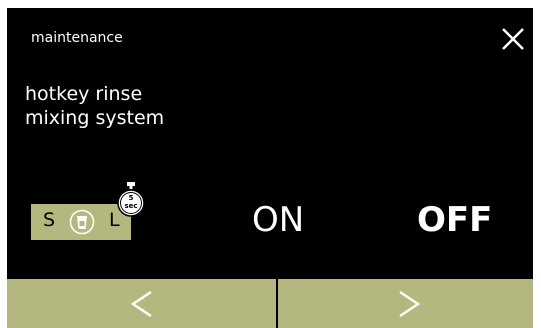  I want to click on close-icon, so click(513, 39).